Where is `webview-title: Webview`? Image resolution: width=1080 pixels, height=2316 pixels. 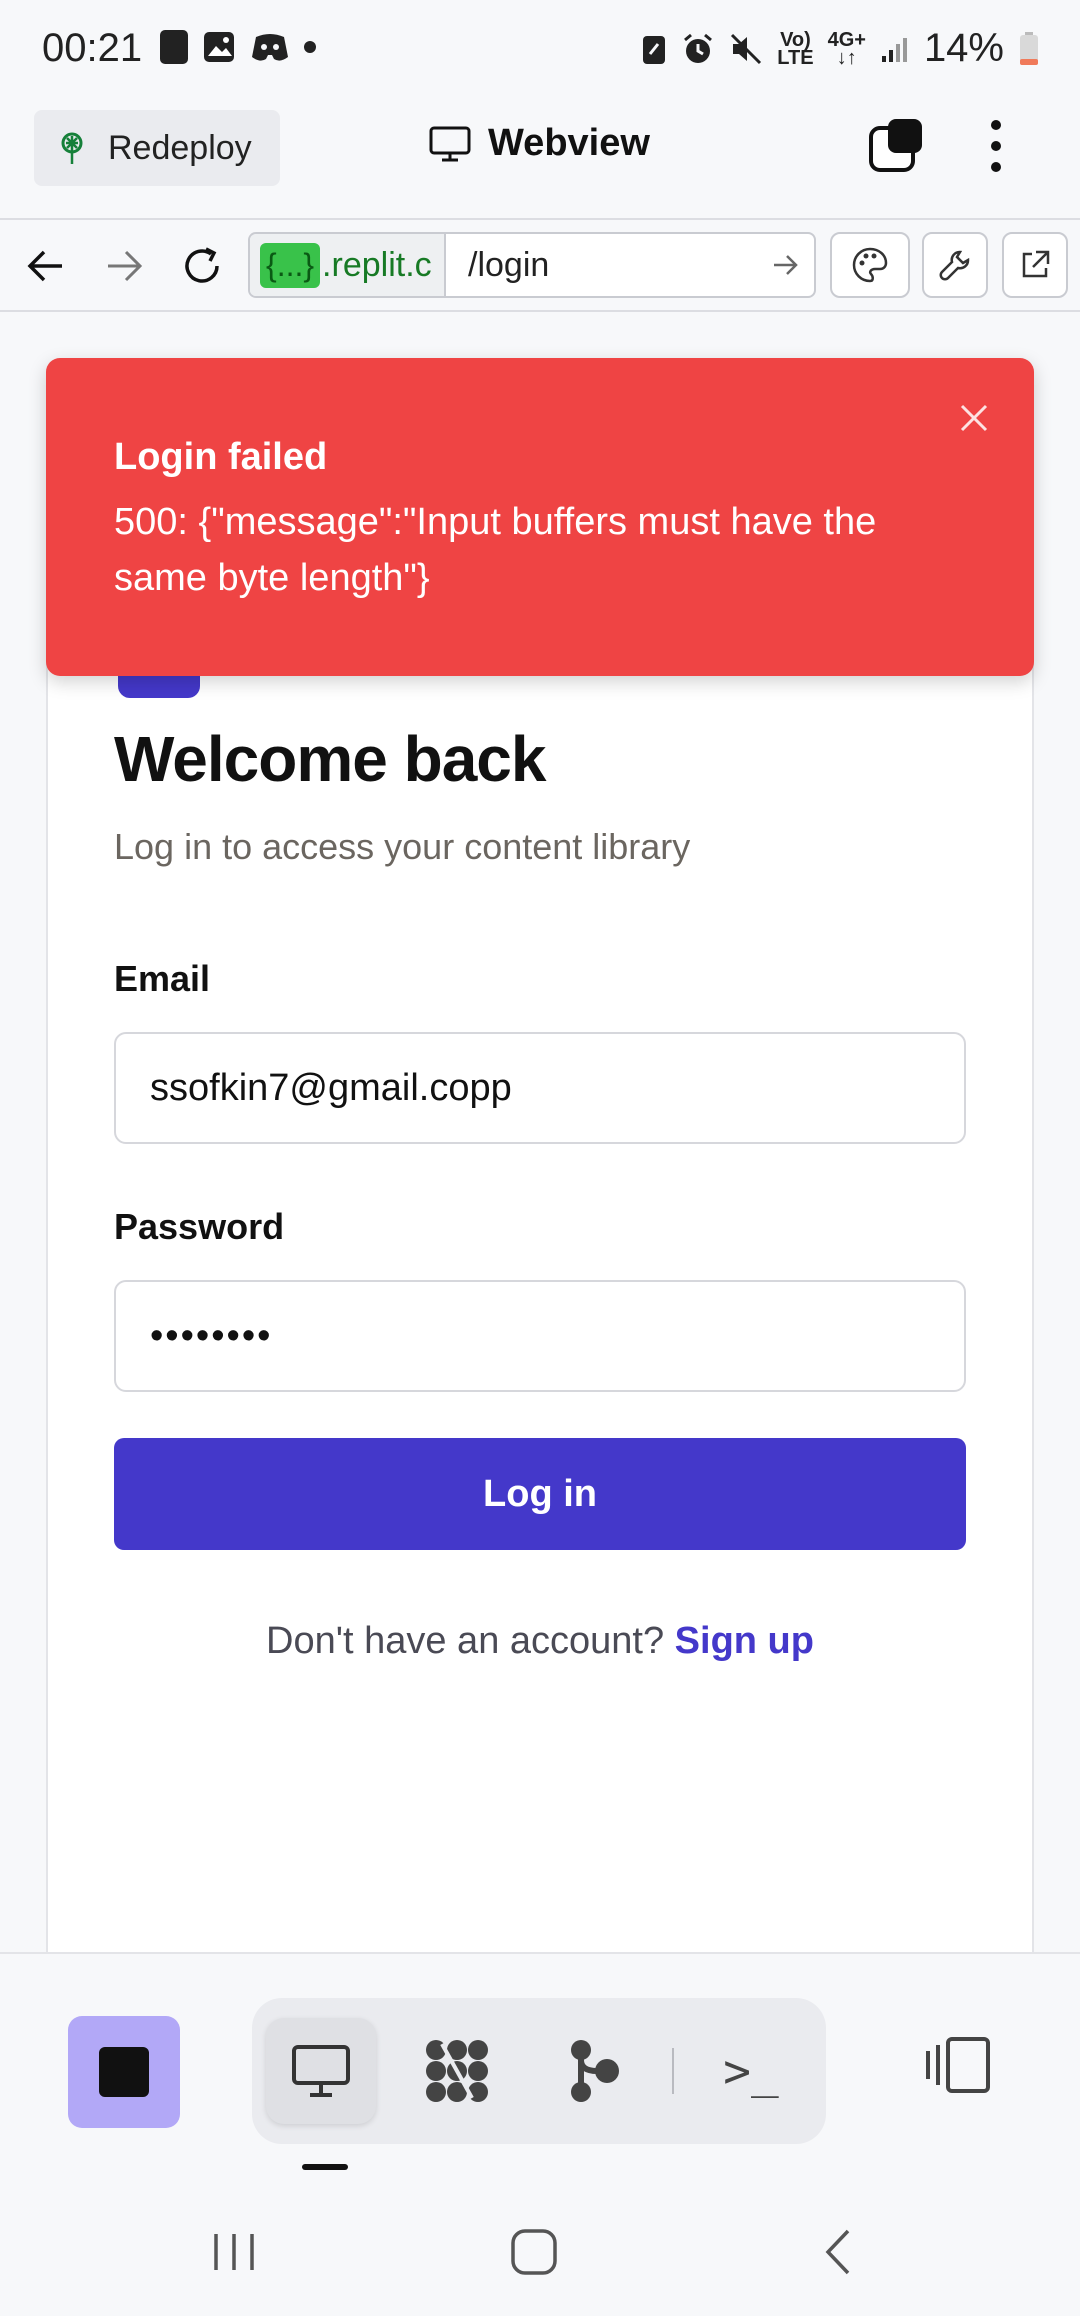
webview-title: Webview is located at coordinates (539, 143).